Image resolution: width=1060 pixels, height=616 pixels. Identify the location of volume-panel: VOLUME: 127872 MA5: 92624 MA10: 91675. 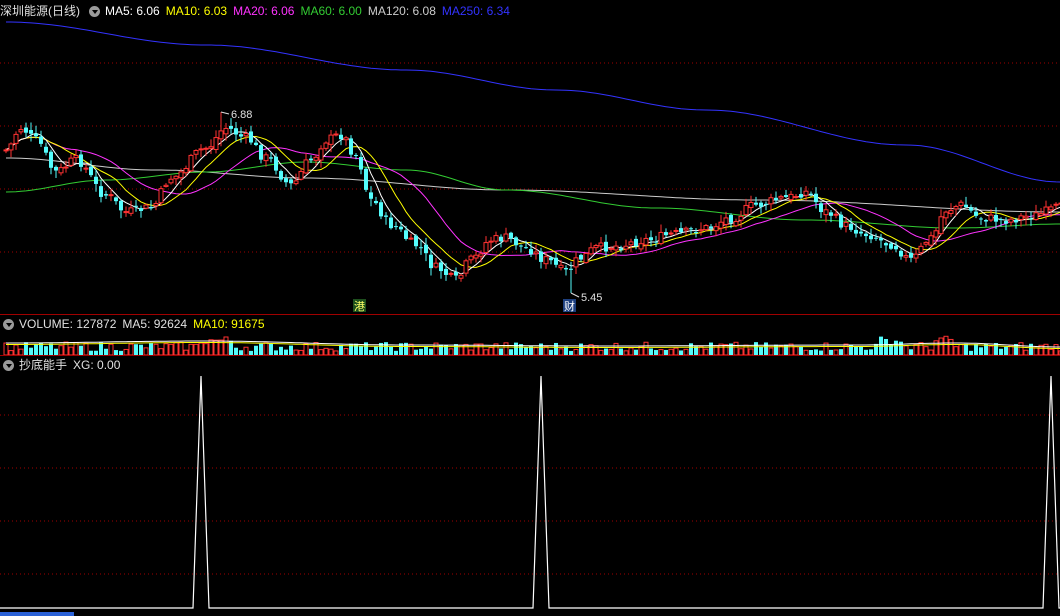
(530, 335).